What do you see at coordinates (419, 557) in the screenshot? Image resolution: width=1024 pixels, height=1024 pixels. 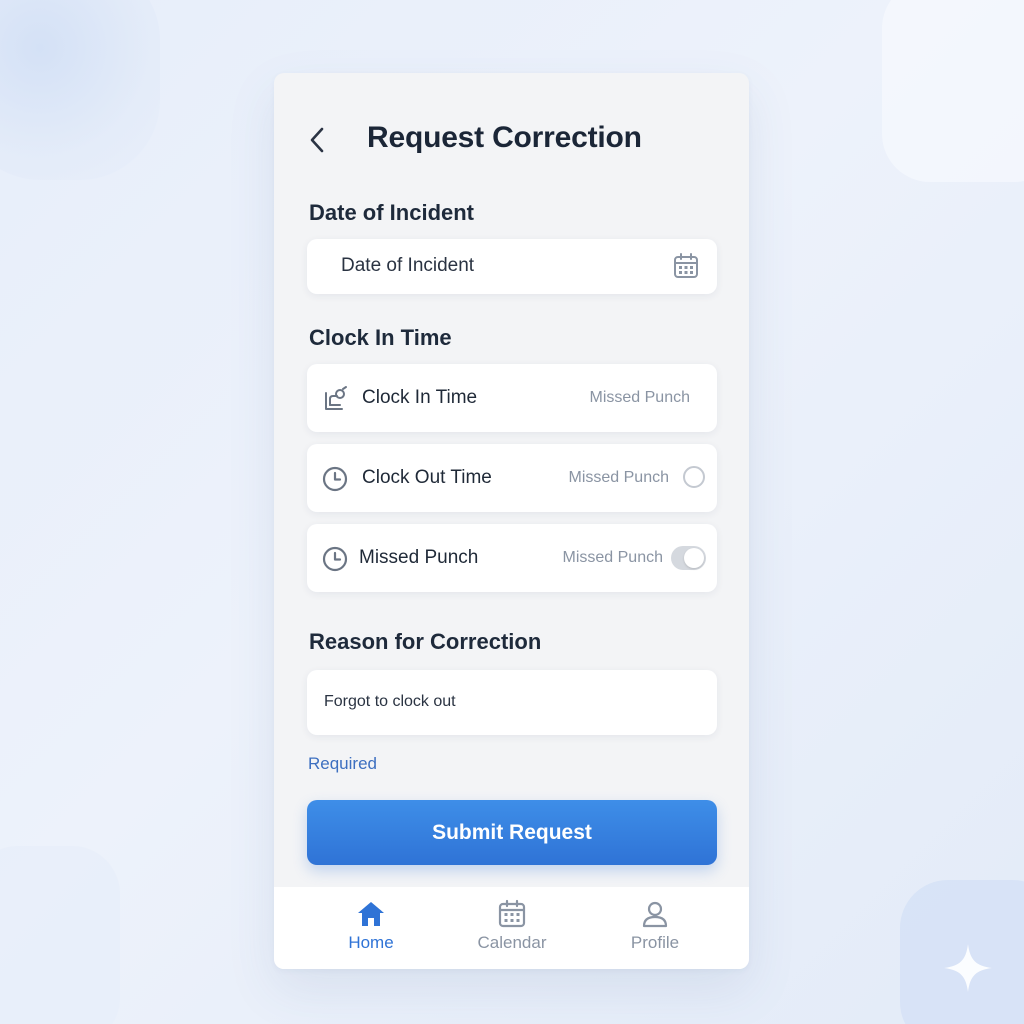 I see `missed-punch-label: Missed Punch` at bounding box center [419, 557].